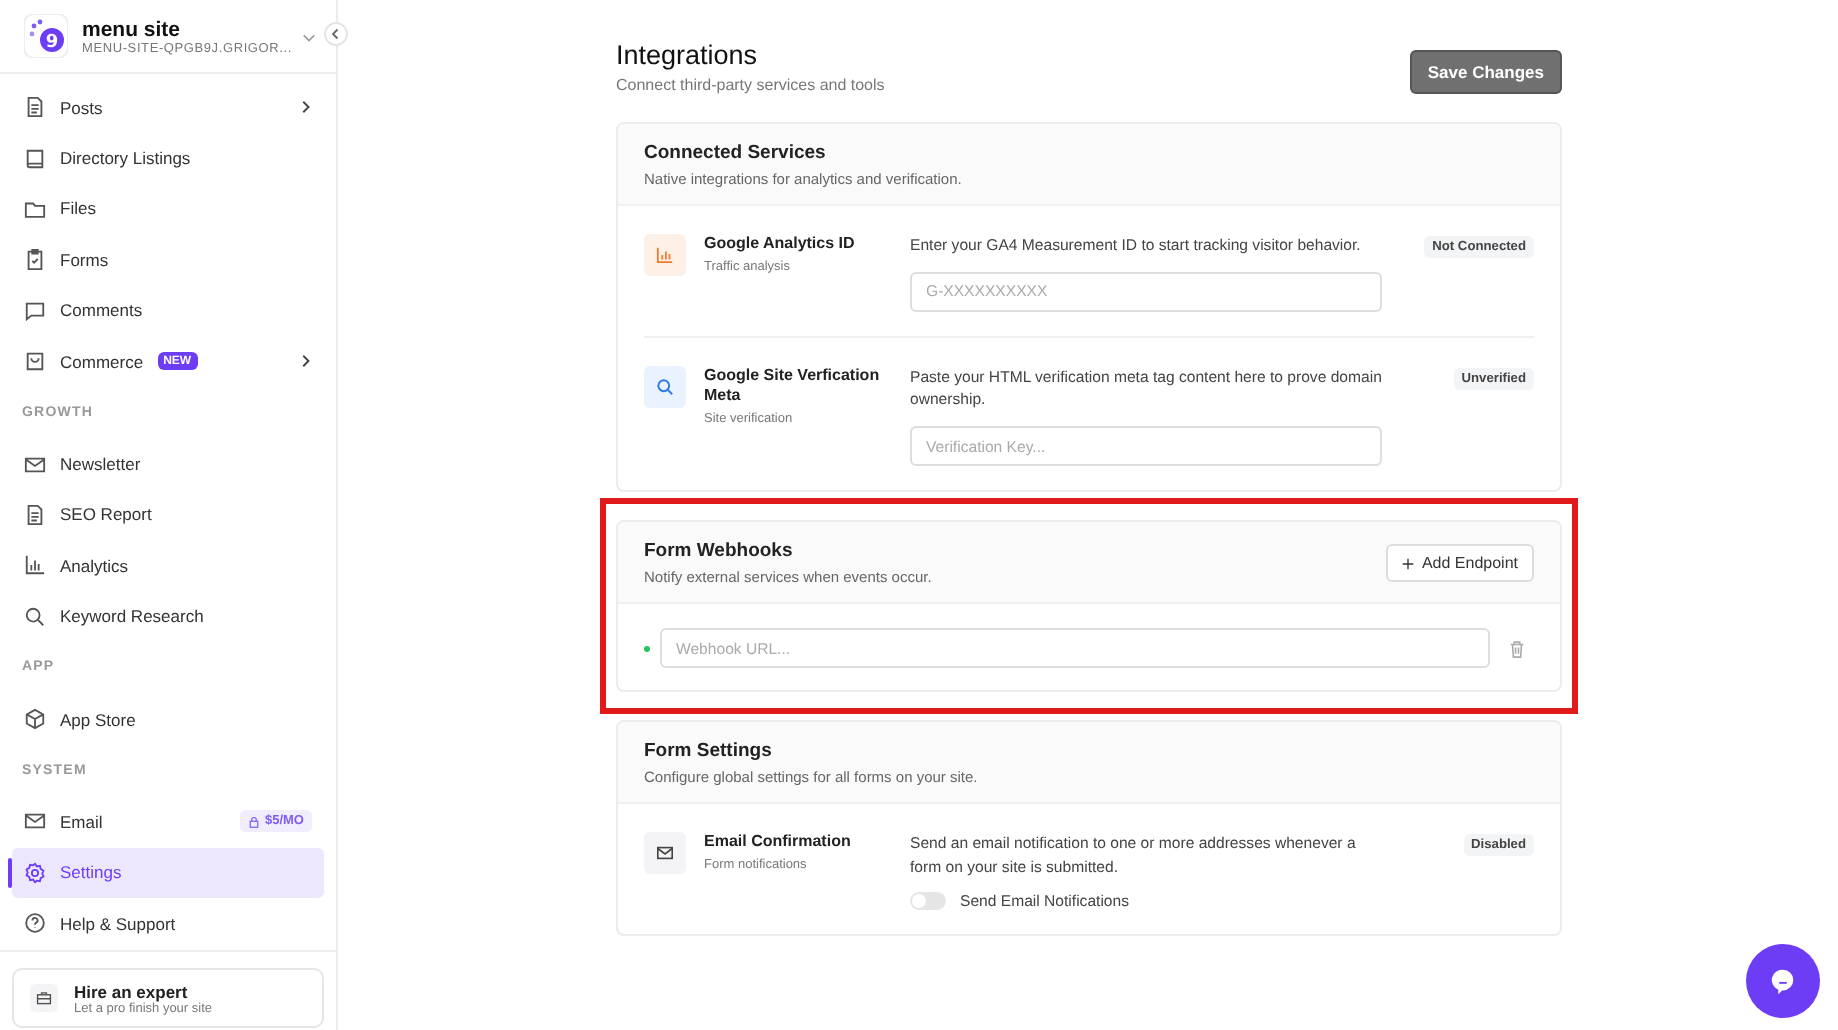  I want to click on site-logo-icon: 9, so click(46, 36).